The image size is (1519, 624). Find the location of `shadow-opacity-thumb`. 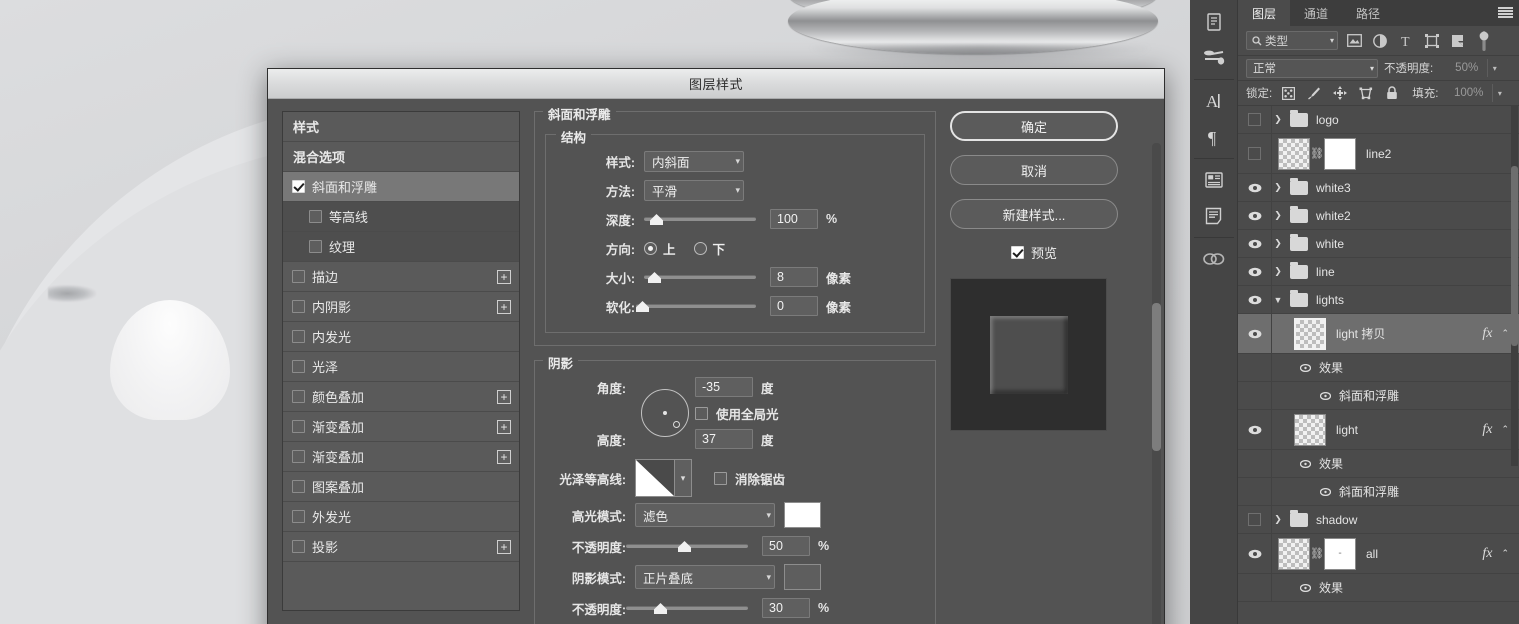

shadow-opacity-thumb is located at coordinates (660, 608).